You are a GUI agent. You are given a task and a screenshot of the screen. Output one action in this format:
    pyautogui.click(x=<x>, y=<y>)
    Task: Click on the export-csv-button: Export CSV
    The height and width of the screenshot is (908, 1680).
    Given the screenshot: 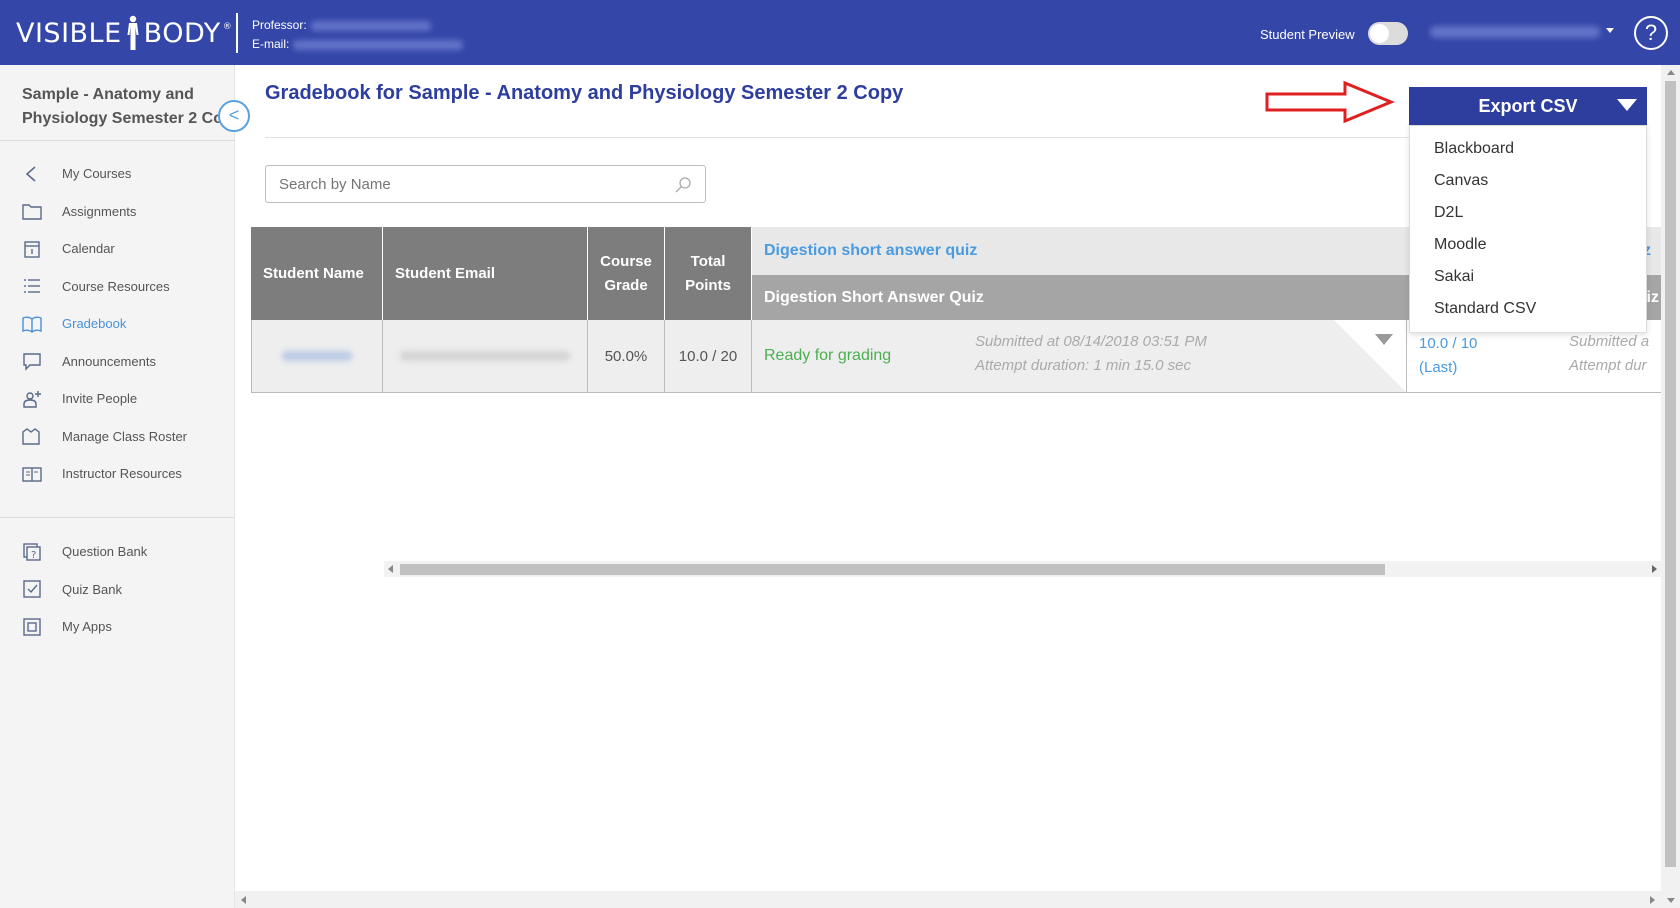 What is the action you would take?
    pyautogui.click(x=1528, y=106)
    